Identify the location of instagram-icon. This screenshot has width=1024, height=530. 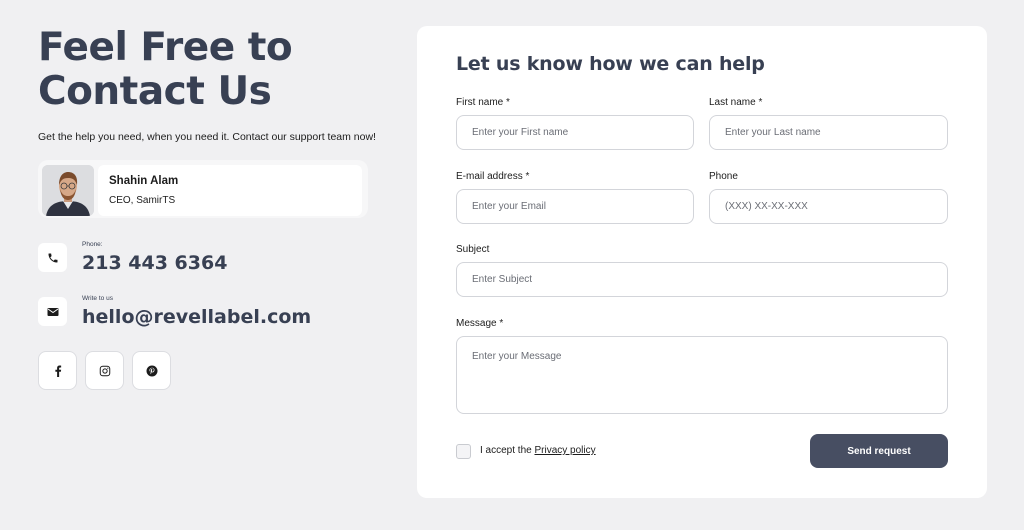
(104, 370).